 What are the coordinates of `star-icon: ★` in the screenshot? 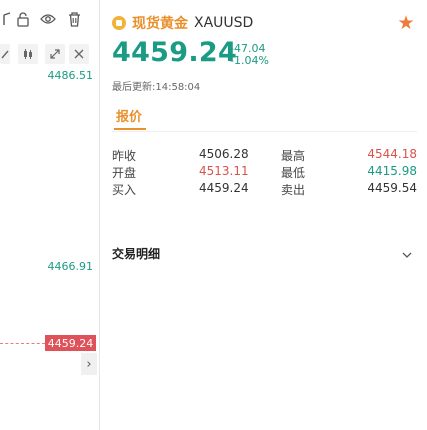 It's located at (406, 23).